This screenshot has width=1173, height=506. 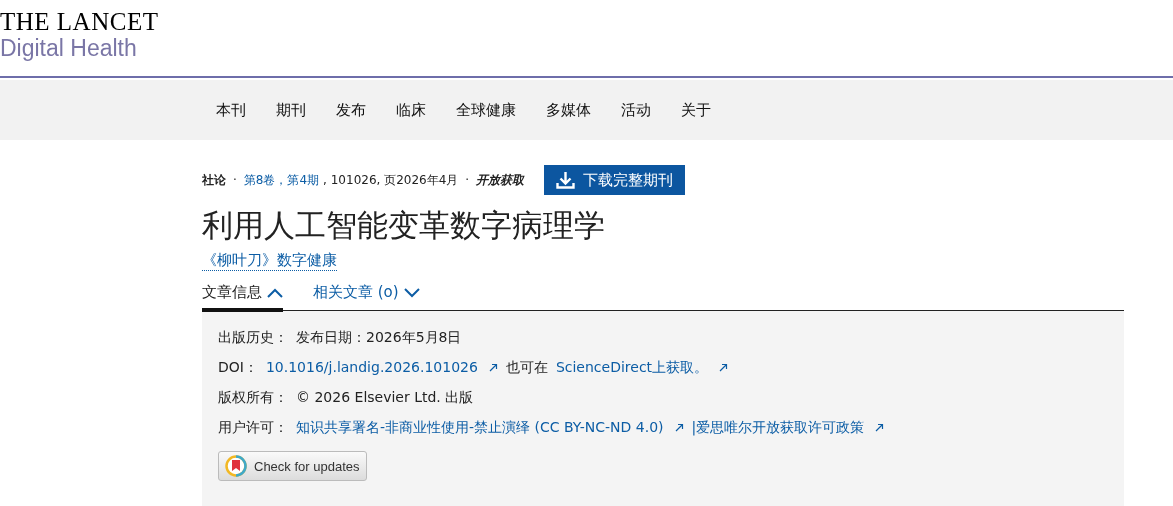 I want to click on info-label: 版权所有：, so click(x=253, y=398).